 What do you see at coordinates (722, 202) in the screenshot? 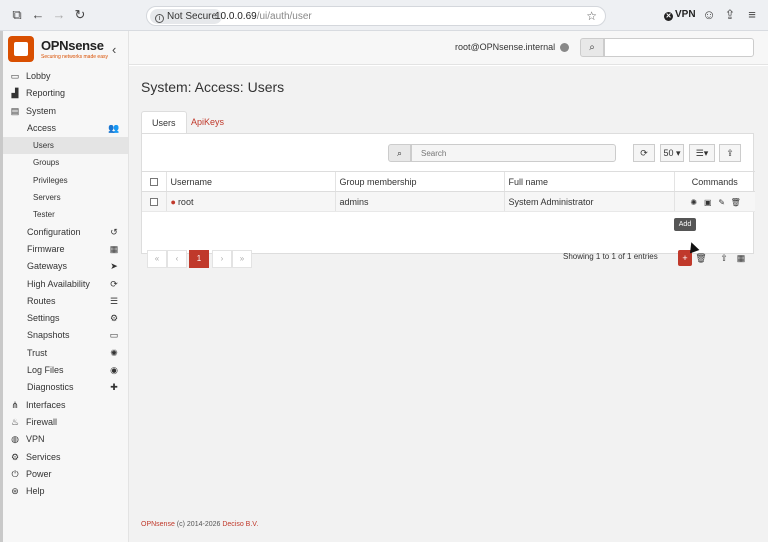
I see `edit-icon: ✎` at bounding box center [722, 202].